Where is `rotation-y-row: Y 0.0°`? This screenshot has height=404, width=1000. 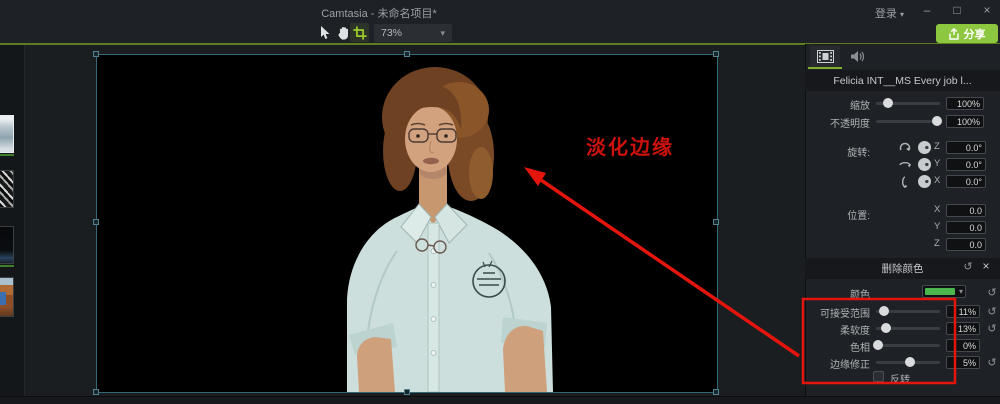
rotation-y-row: Y 0.0° is located at coordinates (500, 165).